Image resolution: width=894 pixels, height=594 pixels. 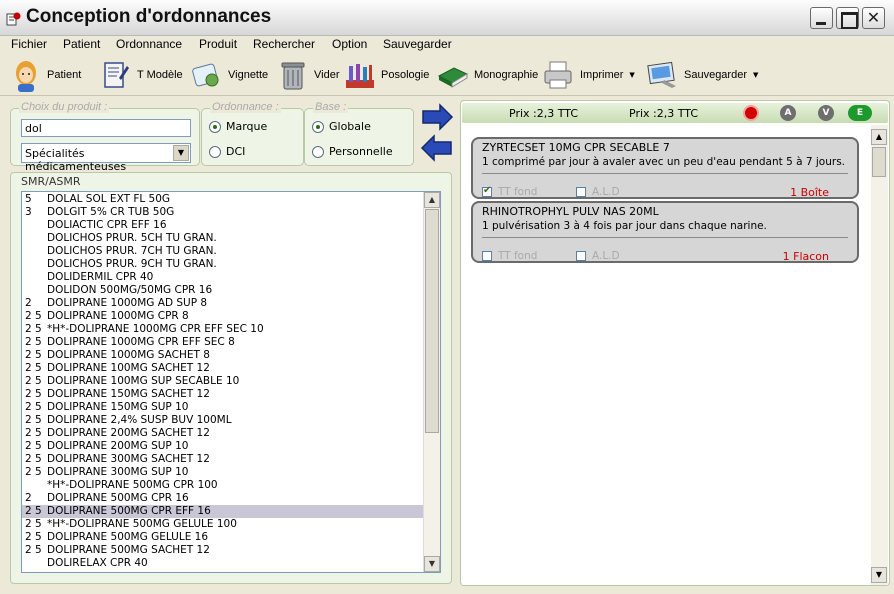 I want to click on list-item: DOLIRELAX CPR 40, so click(x=223, y=563).